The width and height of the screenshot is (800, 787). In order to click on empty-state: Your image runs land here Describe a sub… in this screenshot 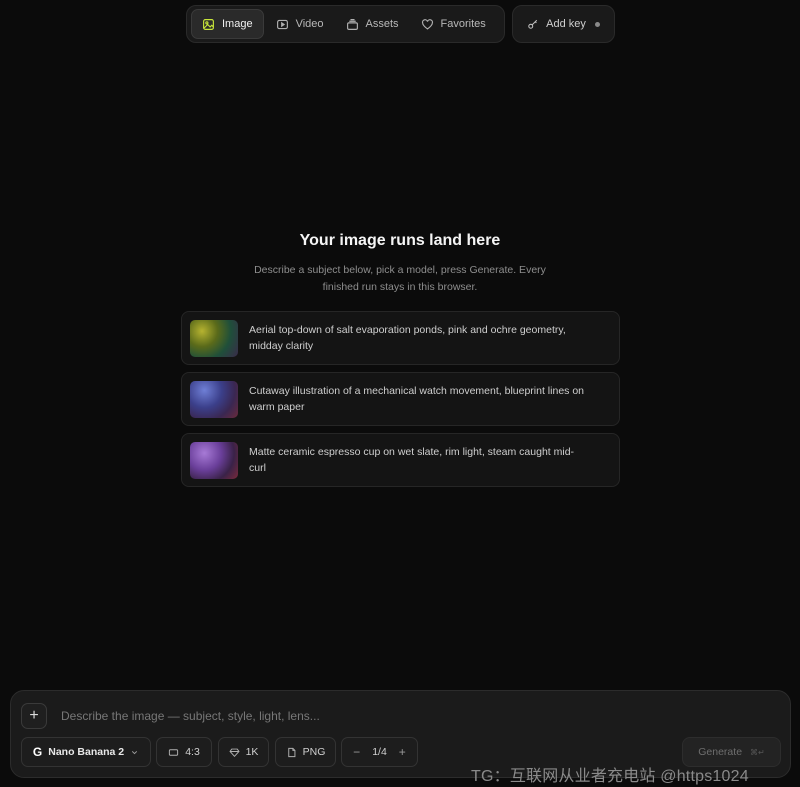, I will do `click(400, 262)`.